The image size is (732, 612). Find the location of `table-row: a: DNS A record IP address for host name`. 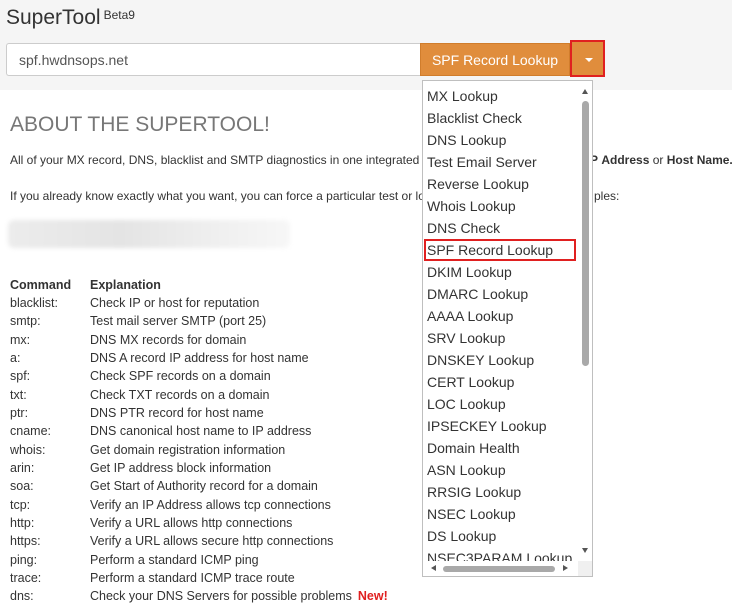

table-row: a: DNS A record IP address for host name is located at coordinates (199, 358).